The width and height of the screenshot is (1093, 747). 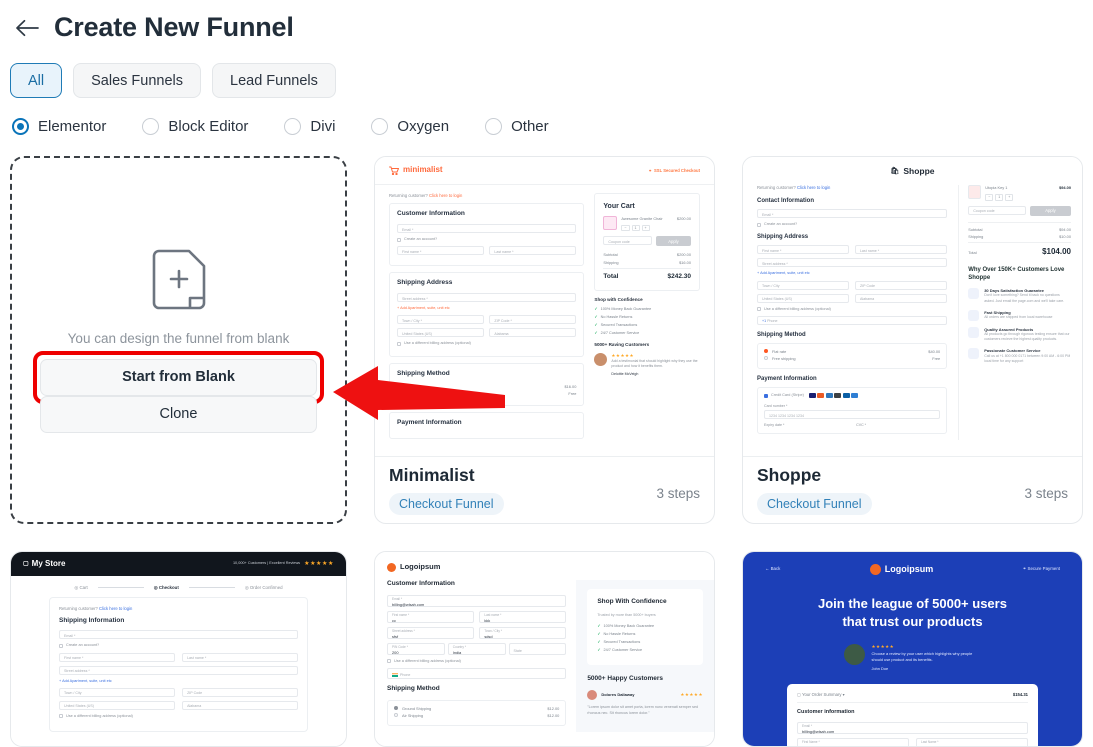 I want to click on start-from-blank-button: Start from Blank, so click(x=178, y=377).